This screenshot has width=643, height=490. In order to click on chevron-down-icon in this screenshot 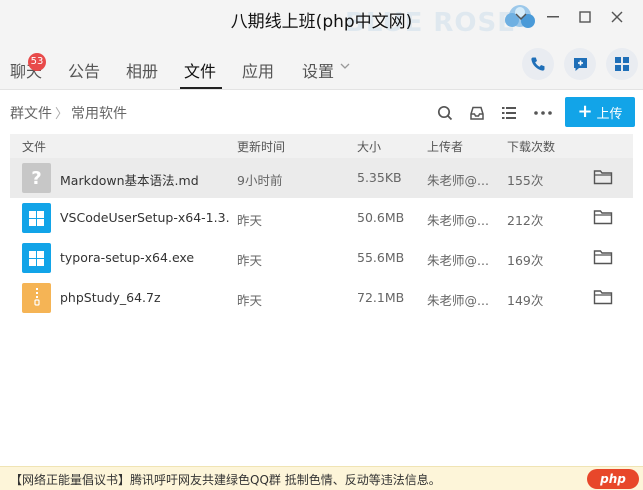, I will do `click(345, 66)`.